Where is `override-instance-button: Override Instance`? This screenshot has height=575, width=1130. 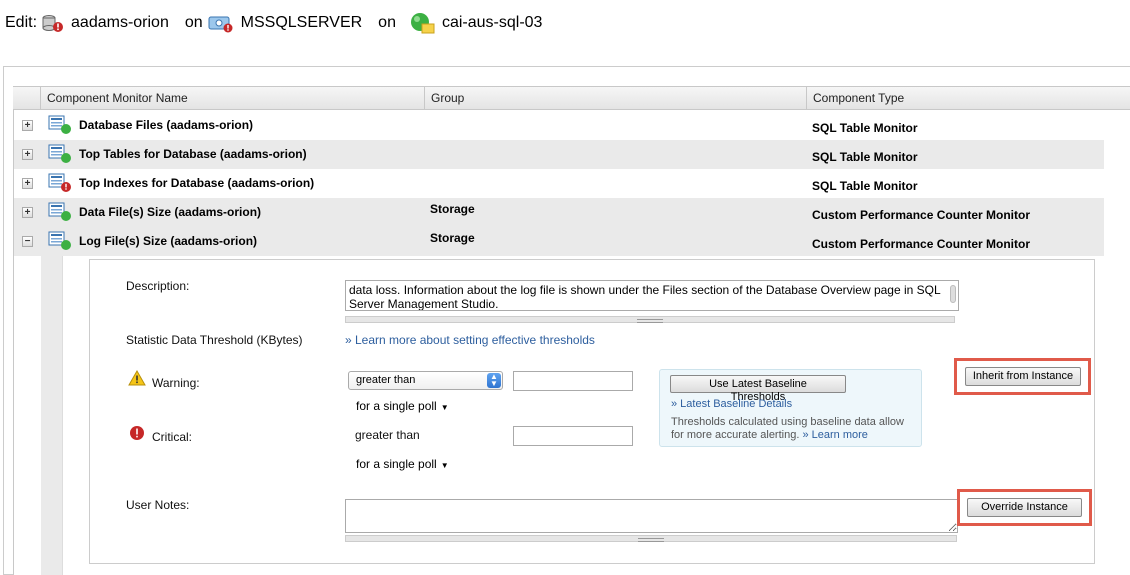 override-instance-button: Override Instance is located at coordinates (1024, 507).